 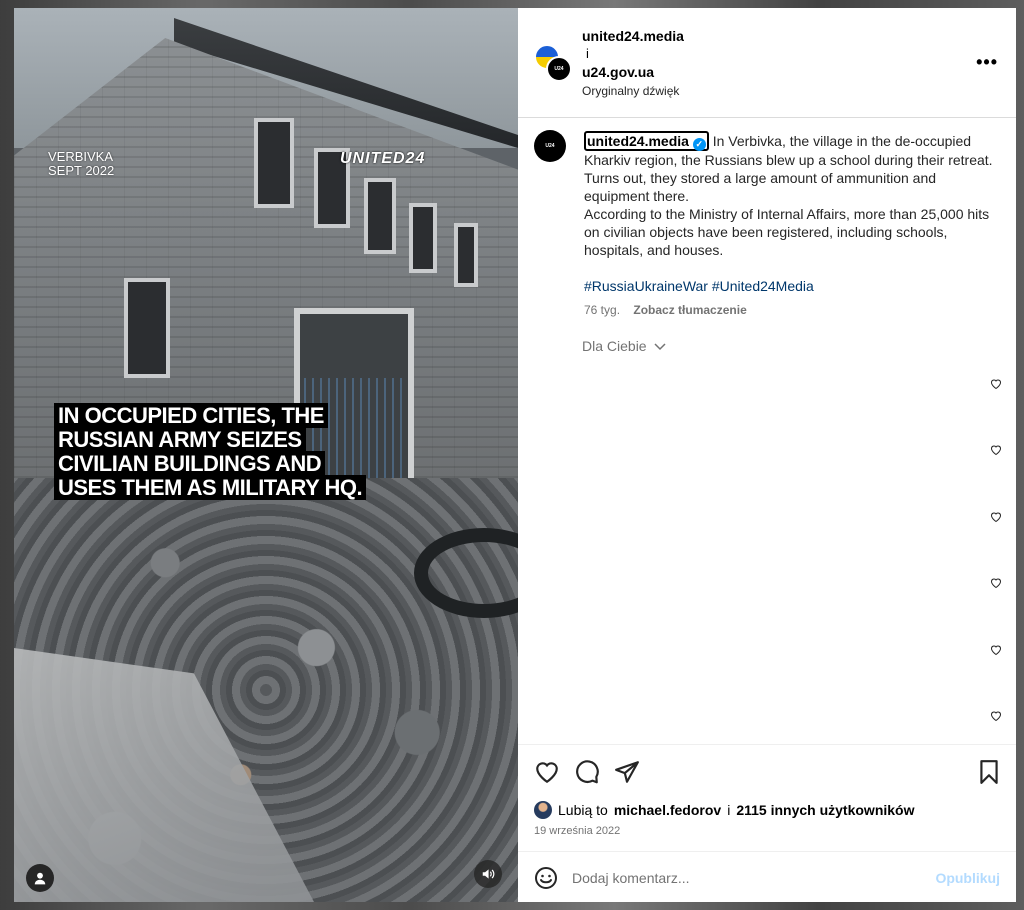 What do you see at coordinates (699, 144) in the screenshot?
I see `verified-badge-icon: ✓` at bounding box center [699, 144].